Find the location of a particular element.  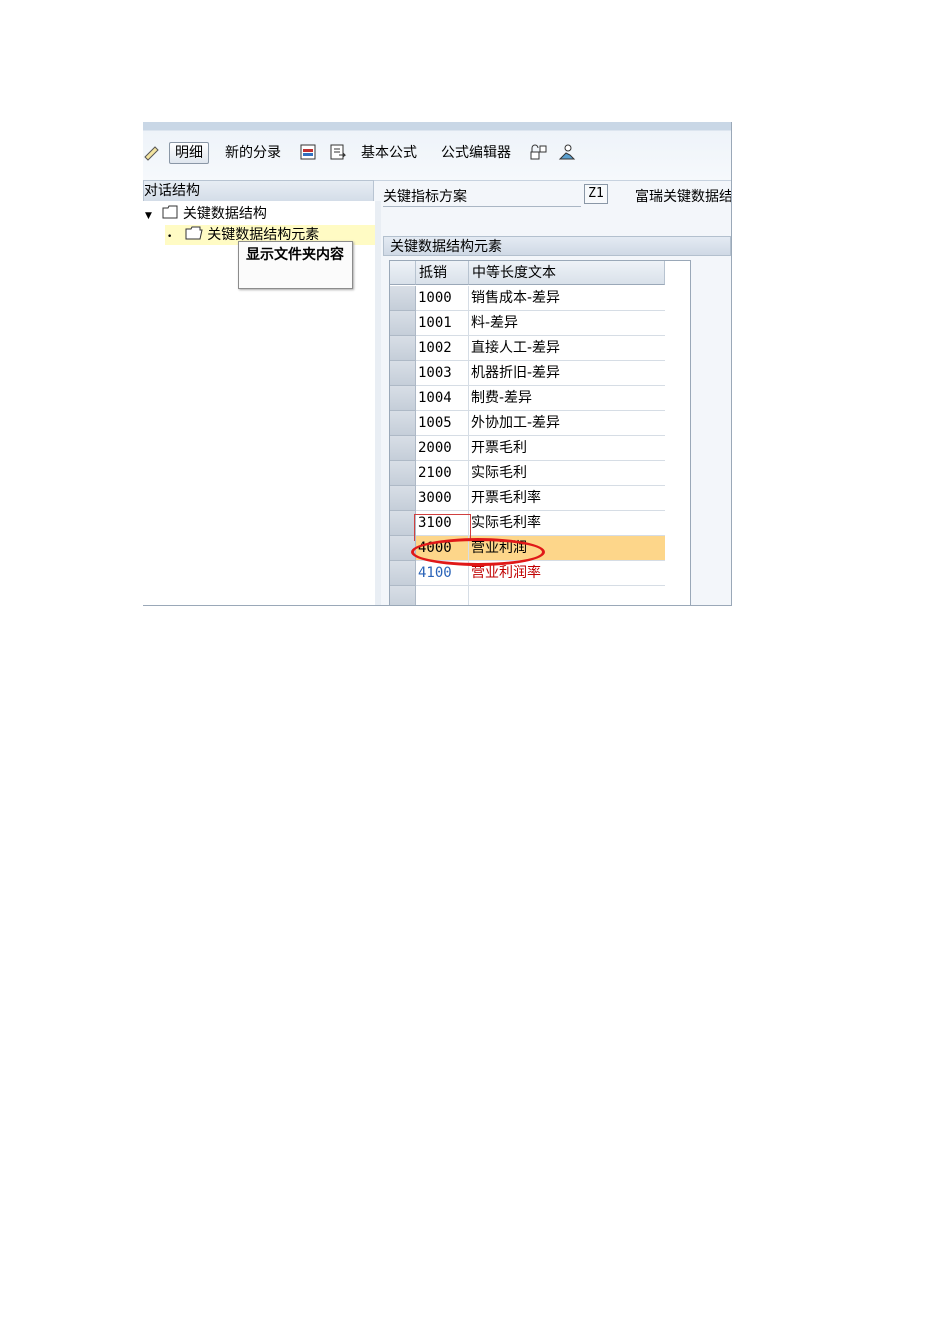

text-cell: 实际毛利率 is located at coordinates (568, 523).